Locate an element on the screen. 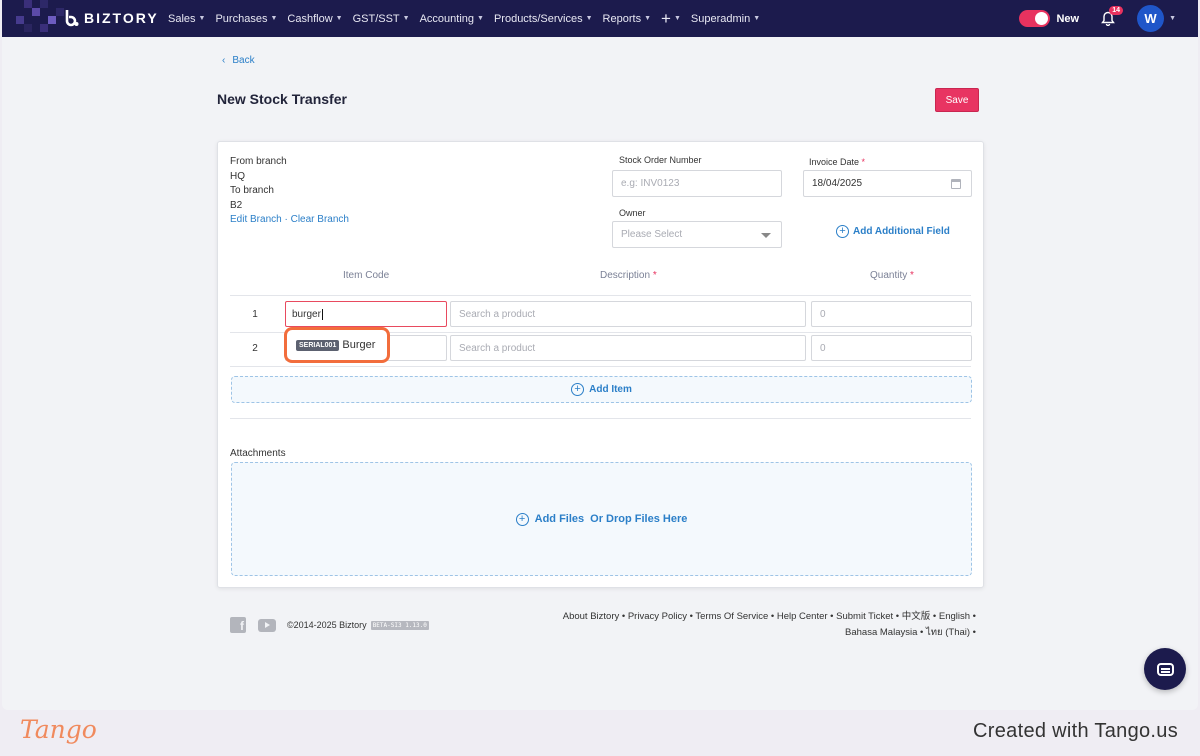 The image size is (1200, 756). menu-label: GST/SST is located at coordinates (376, 18).